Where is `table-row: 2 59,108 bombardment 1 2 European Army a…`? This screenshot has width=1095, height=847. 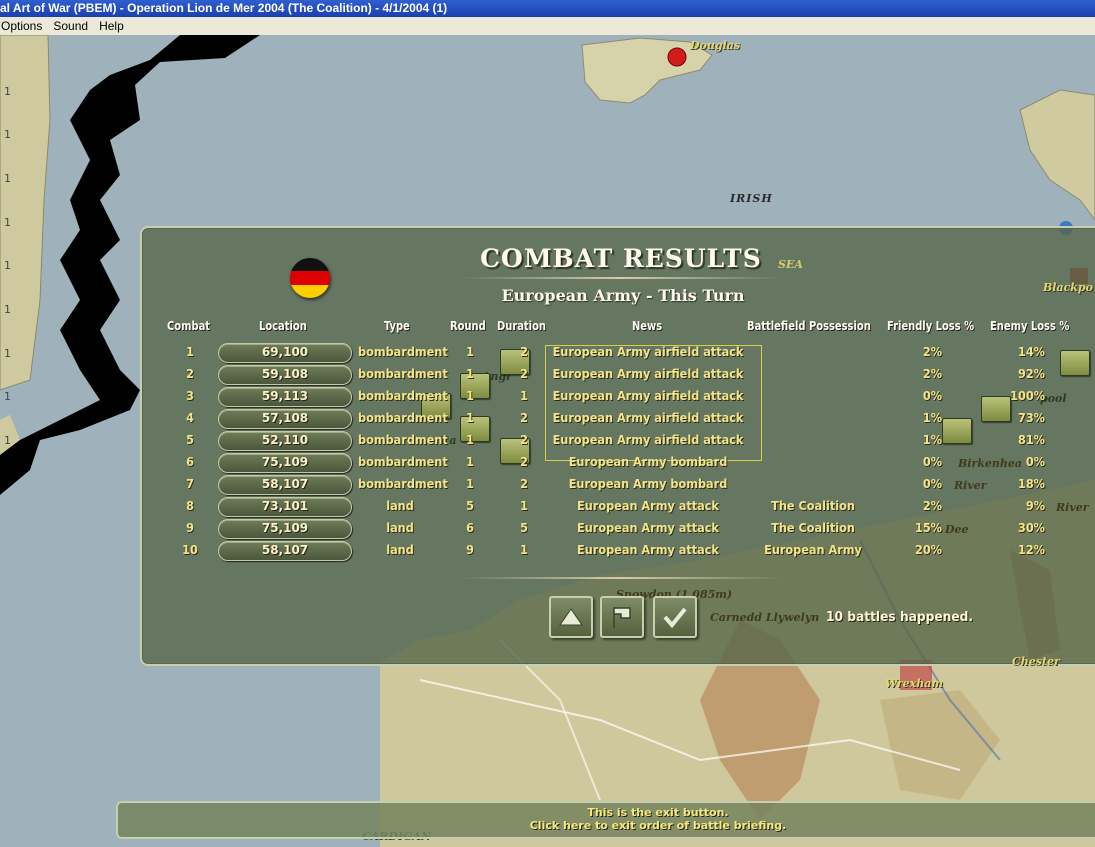 table-row: 2 59,108 bombardment 1 2 European Army a… is located at coordinates (547, 375).